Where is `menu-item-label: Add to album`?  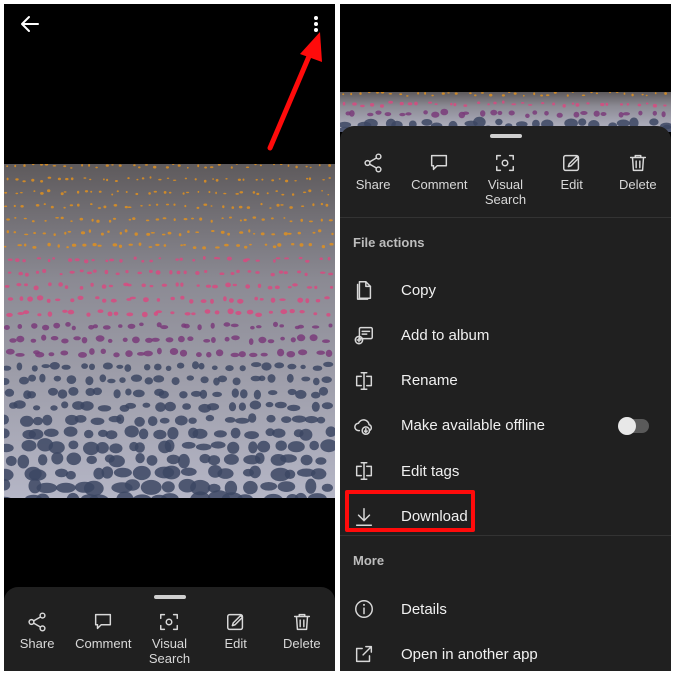 menu-item-label: Add to album is located at coordinates (445, 335).